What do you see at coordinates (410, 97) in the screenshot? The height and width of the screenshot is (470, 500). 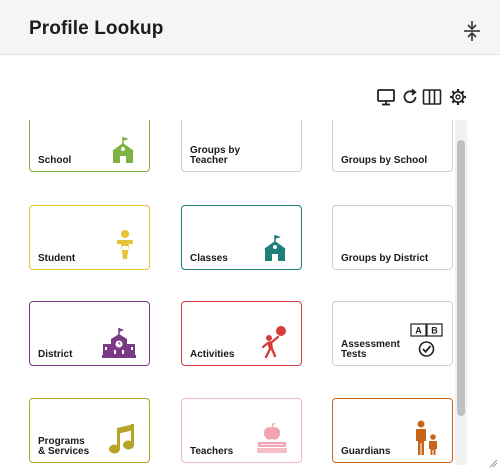 I see `refresh-icon` at bounding box center [410, 97].